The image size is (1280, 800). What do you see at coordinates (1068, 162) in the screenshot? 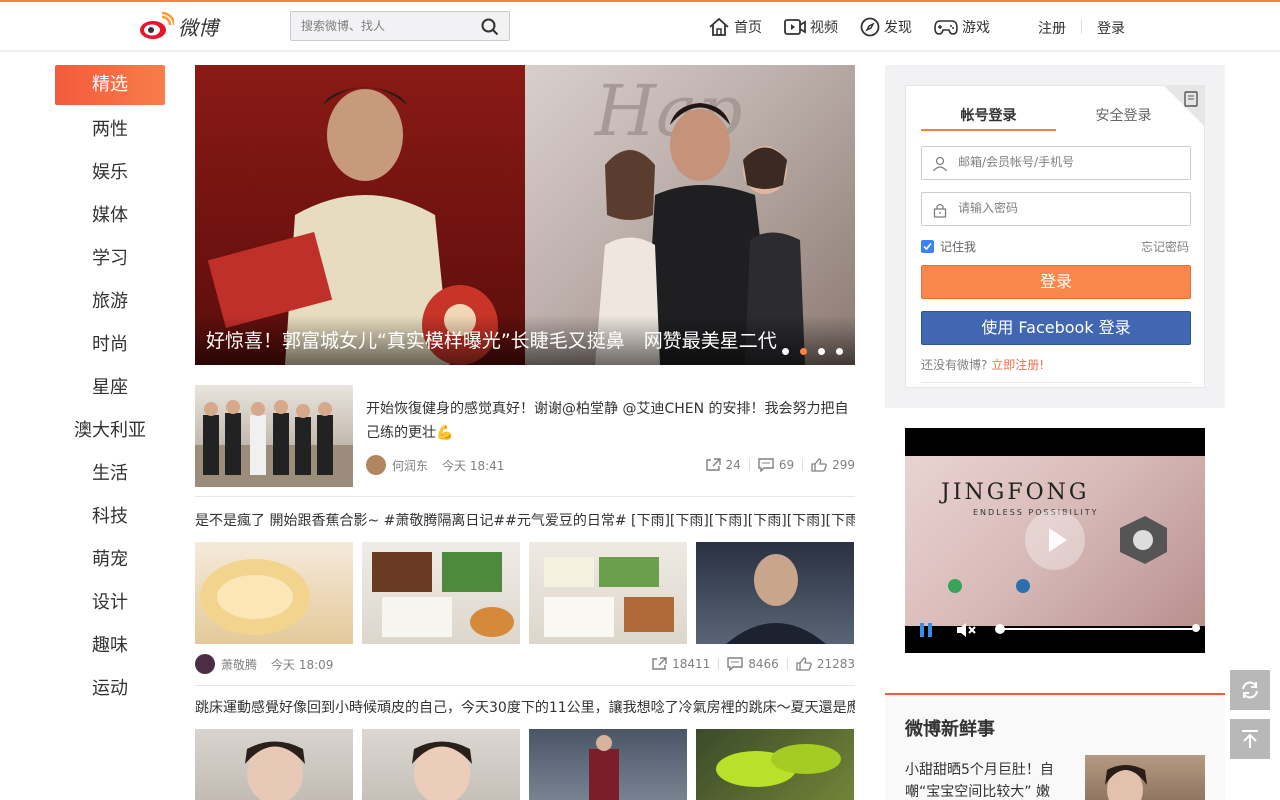
I see `username-input` at bounding box center [1068, 162].